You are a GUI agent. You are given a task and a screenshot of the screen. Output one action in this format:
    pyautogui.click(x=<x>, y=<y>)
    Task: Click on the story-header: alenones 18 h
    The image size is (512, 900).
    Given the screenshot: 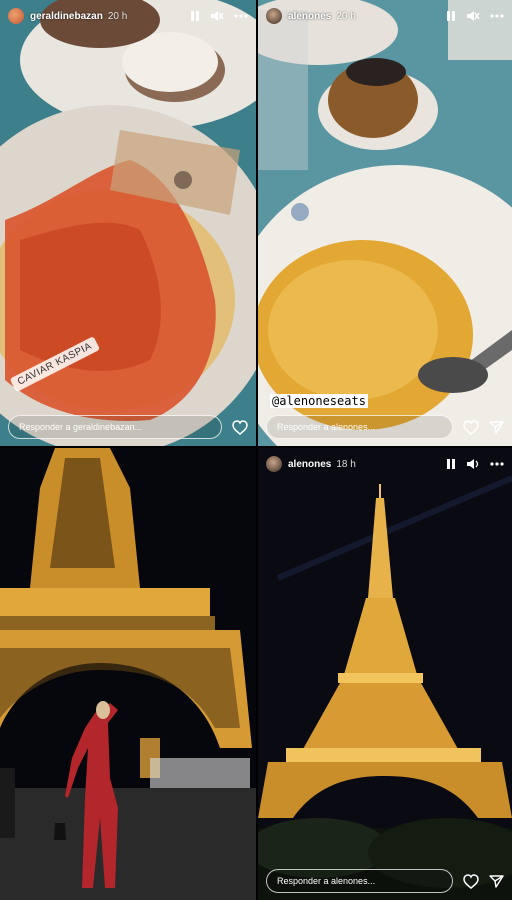 What is the action you would take?
    pyautogui.click(x=385, y=464)
    